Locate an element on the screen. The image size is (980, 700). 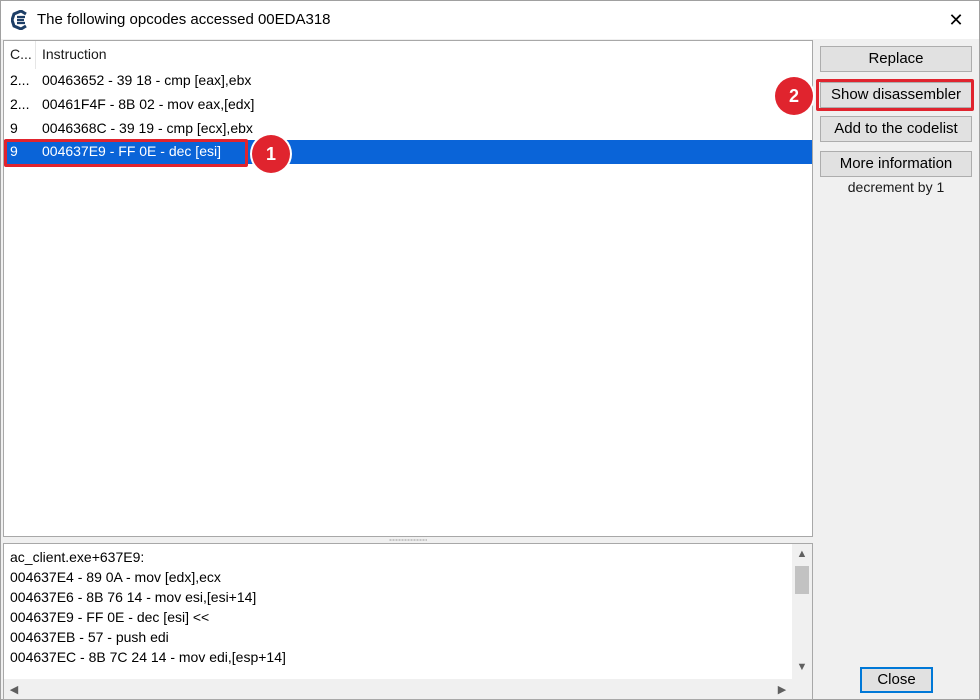
scroll-thumb is located at coordinates (802, 580).